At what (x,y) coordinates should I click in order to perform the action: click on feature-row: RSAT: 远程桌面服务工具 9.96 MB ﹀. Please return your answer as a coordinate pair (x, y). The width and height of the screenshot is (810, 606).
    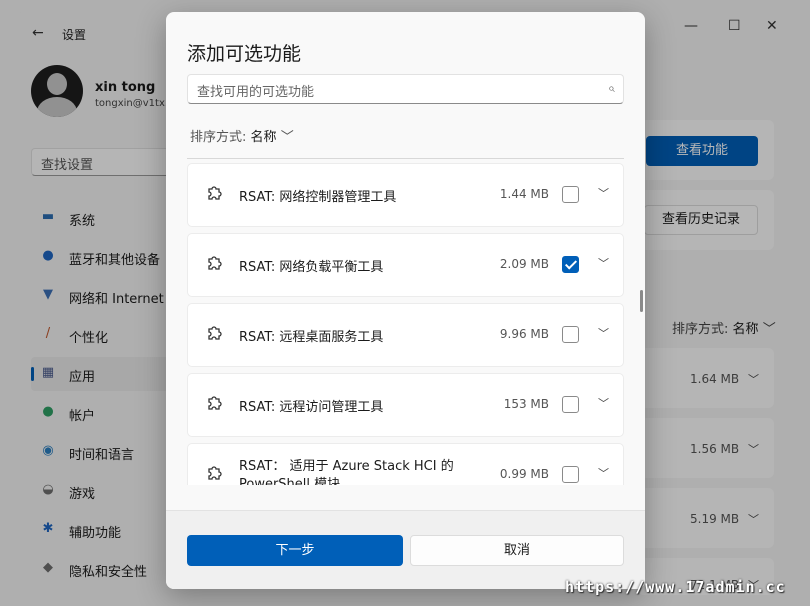
    Looking at the image, I should click on (405, 335).